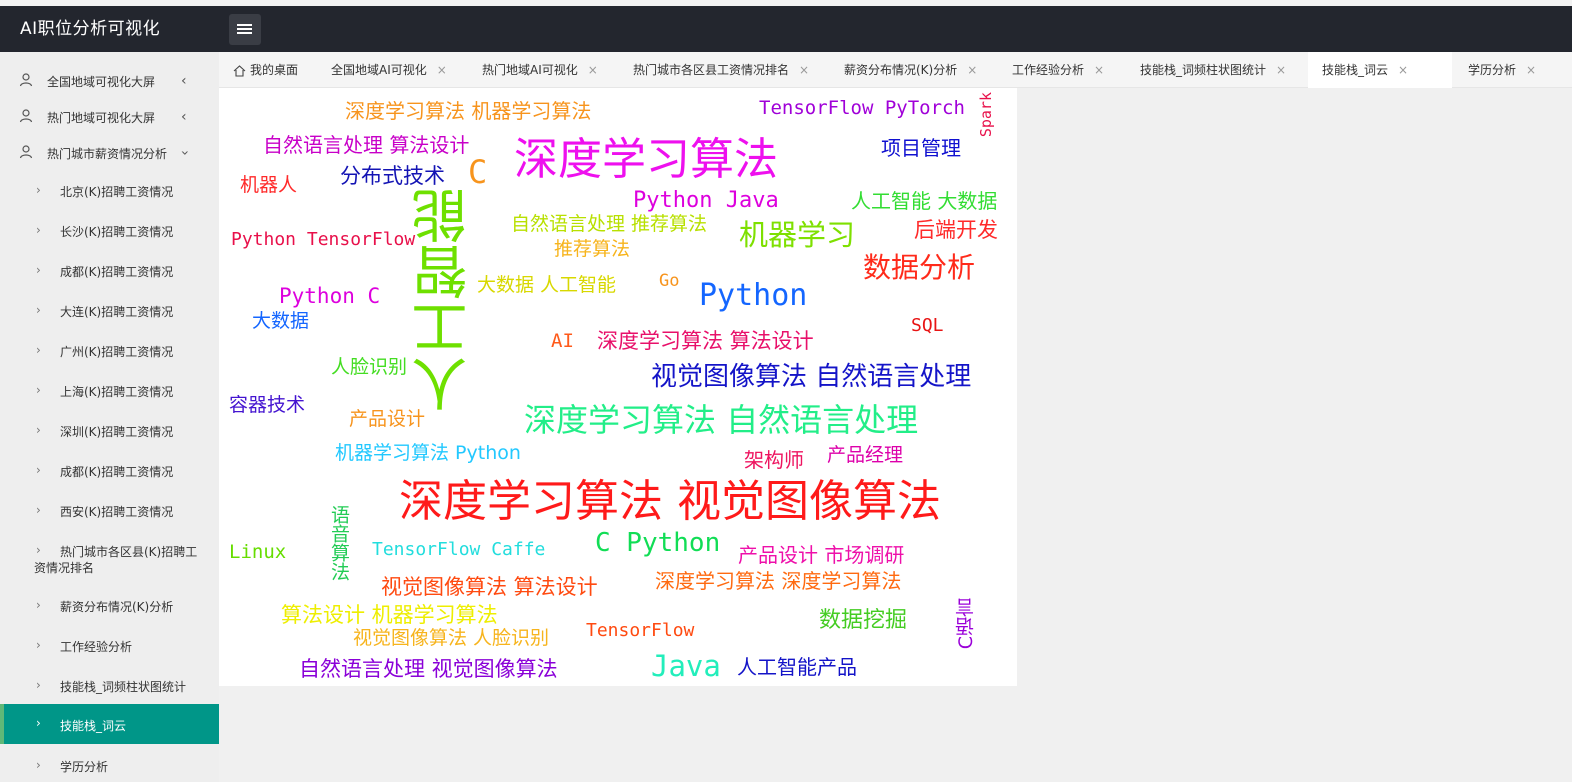 This screenshot has height=782, width=1572. What do you see at coordinates (562, 341) in the screenshot?
I see `word: AI` at bounding box center [562, 341].